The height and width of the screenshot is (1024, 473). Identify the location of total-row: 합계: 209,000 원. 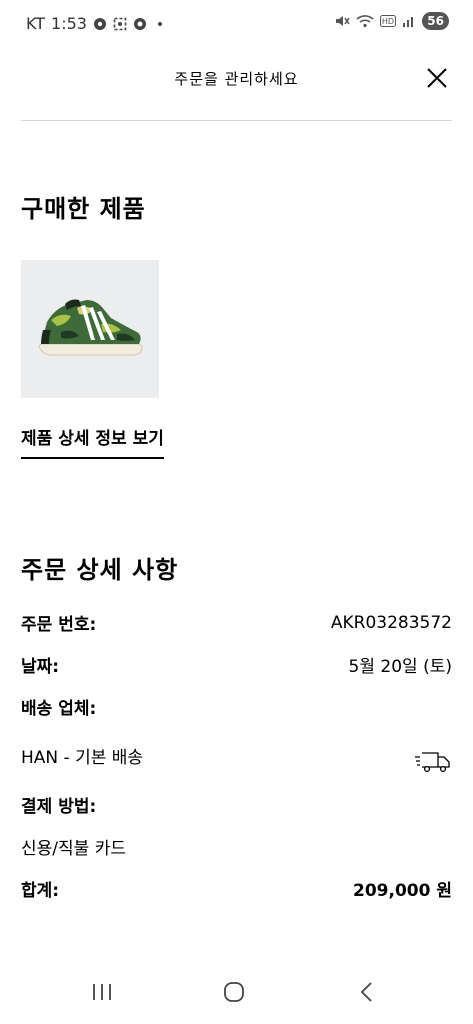
(236, 888).